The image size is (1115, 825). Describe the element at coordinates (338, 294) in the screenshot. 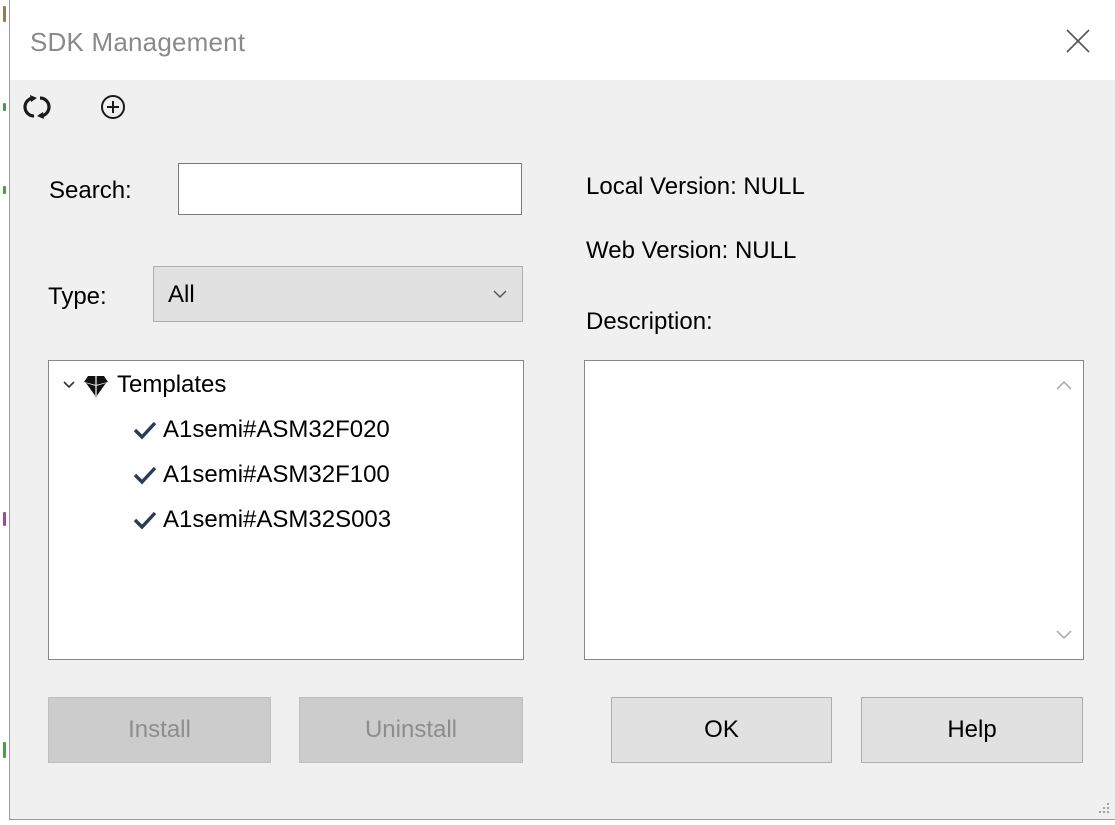

I see `type-dropdown: All` at that location.